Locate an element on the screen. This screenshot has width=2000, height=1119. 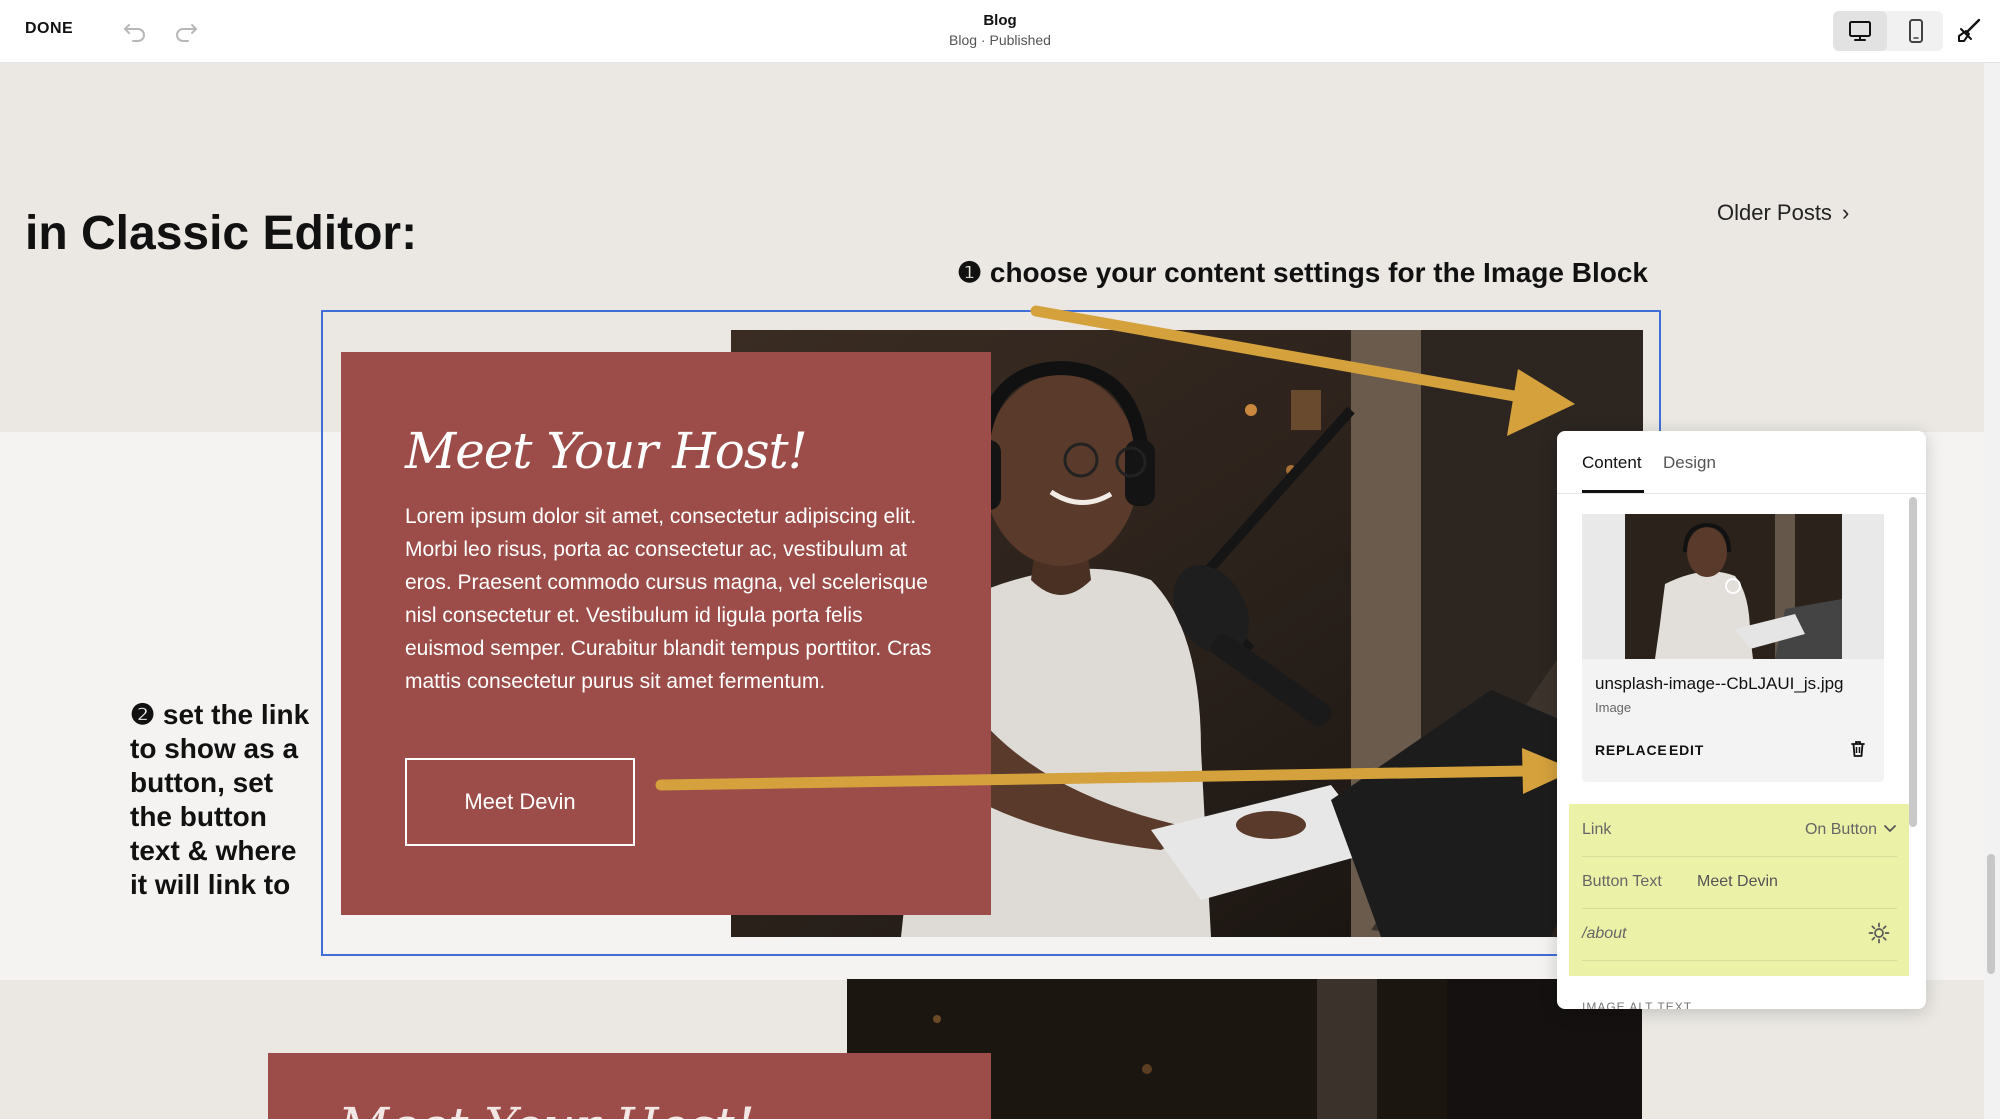
trash-icon is located at coordinates (1858, 749).